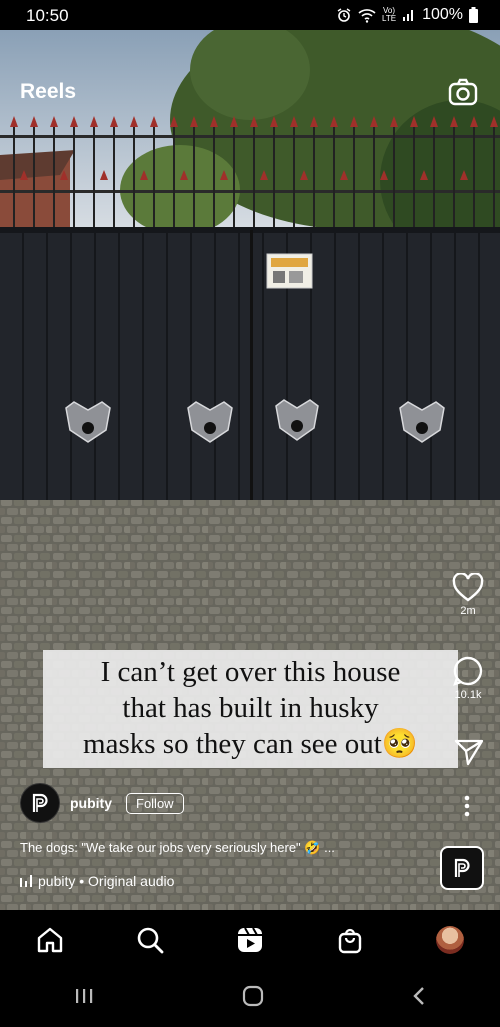 This screenshot has width=500, height=1027. What do you see at coordinates (473, 15) in the screenshot?
I see `battery-icon` at bounding box center [473, 15].